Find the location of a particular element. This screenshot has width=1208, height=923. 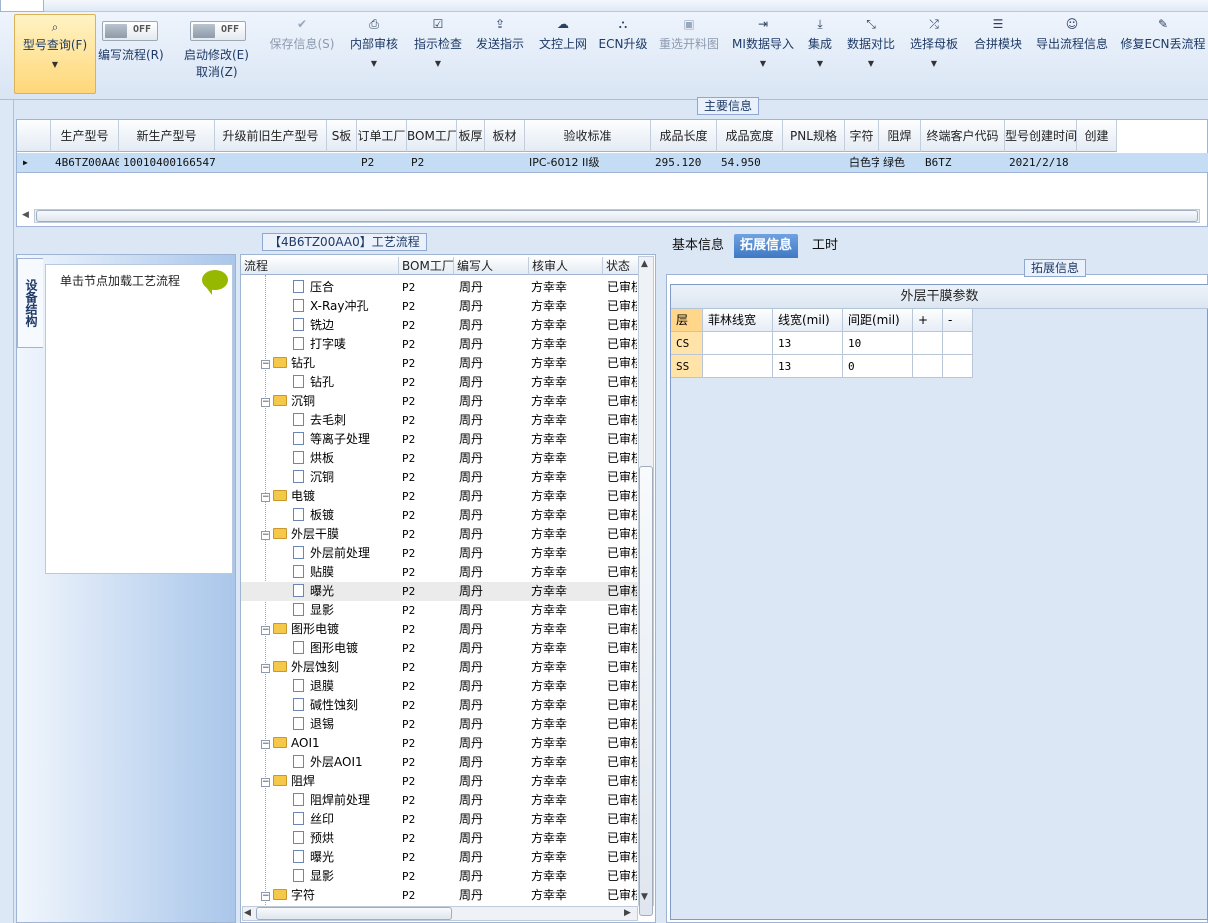

tree-row: 铣边 P2 周丹 方幸幸 已审核 is located at coordinates (441, 325).